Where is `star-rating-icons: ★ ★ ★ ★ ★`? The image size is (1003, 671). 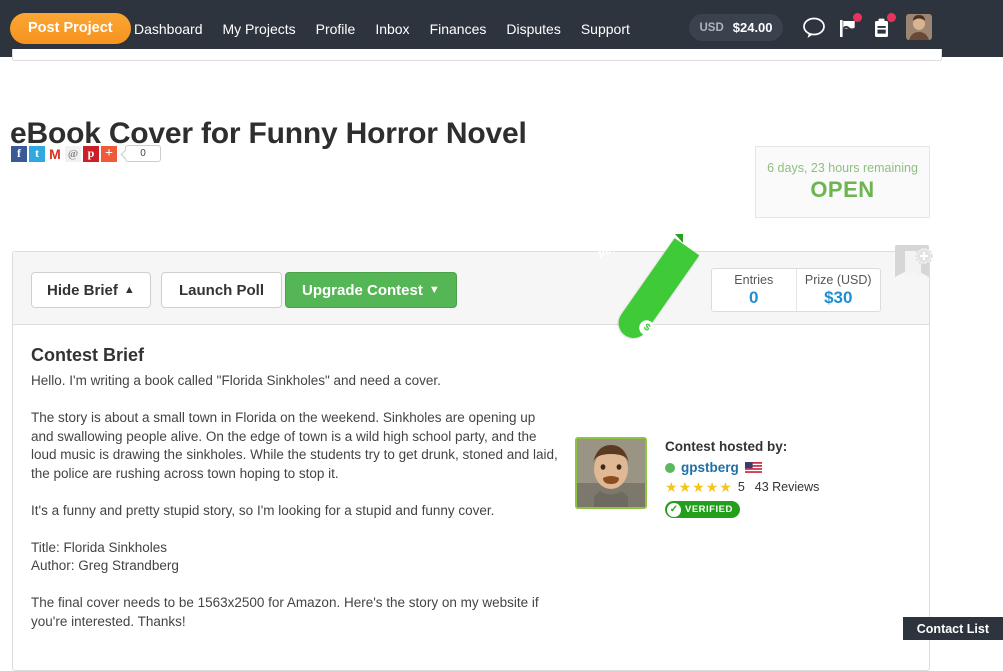
star-rating-icons: ★ ★ ★ ★ ★ is located at coordinates (698, 487).